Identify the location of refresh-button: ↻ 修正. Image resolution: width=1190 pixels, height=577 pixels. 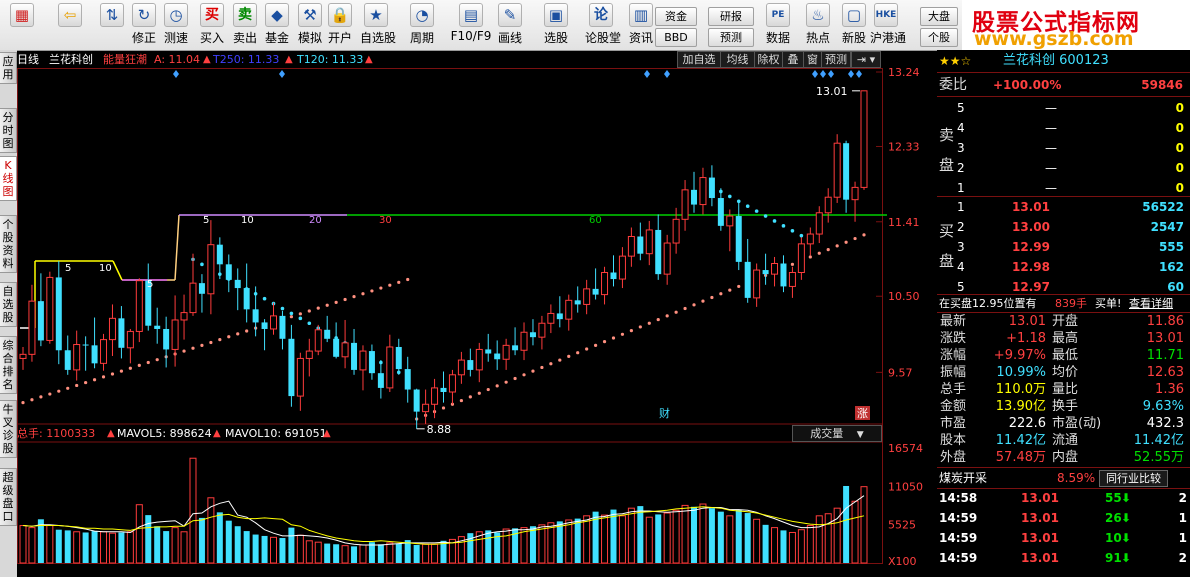
(144, 25).